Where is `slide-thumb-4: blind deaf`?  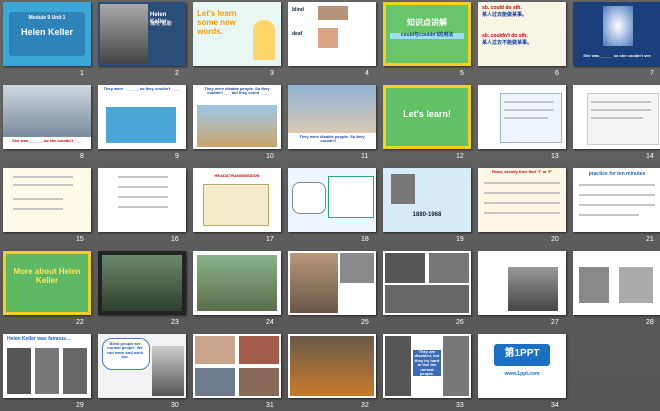
slide-thumb-4: blind deaf is located at coordinates (332, 34).